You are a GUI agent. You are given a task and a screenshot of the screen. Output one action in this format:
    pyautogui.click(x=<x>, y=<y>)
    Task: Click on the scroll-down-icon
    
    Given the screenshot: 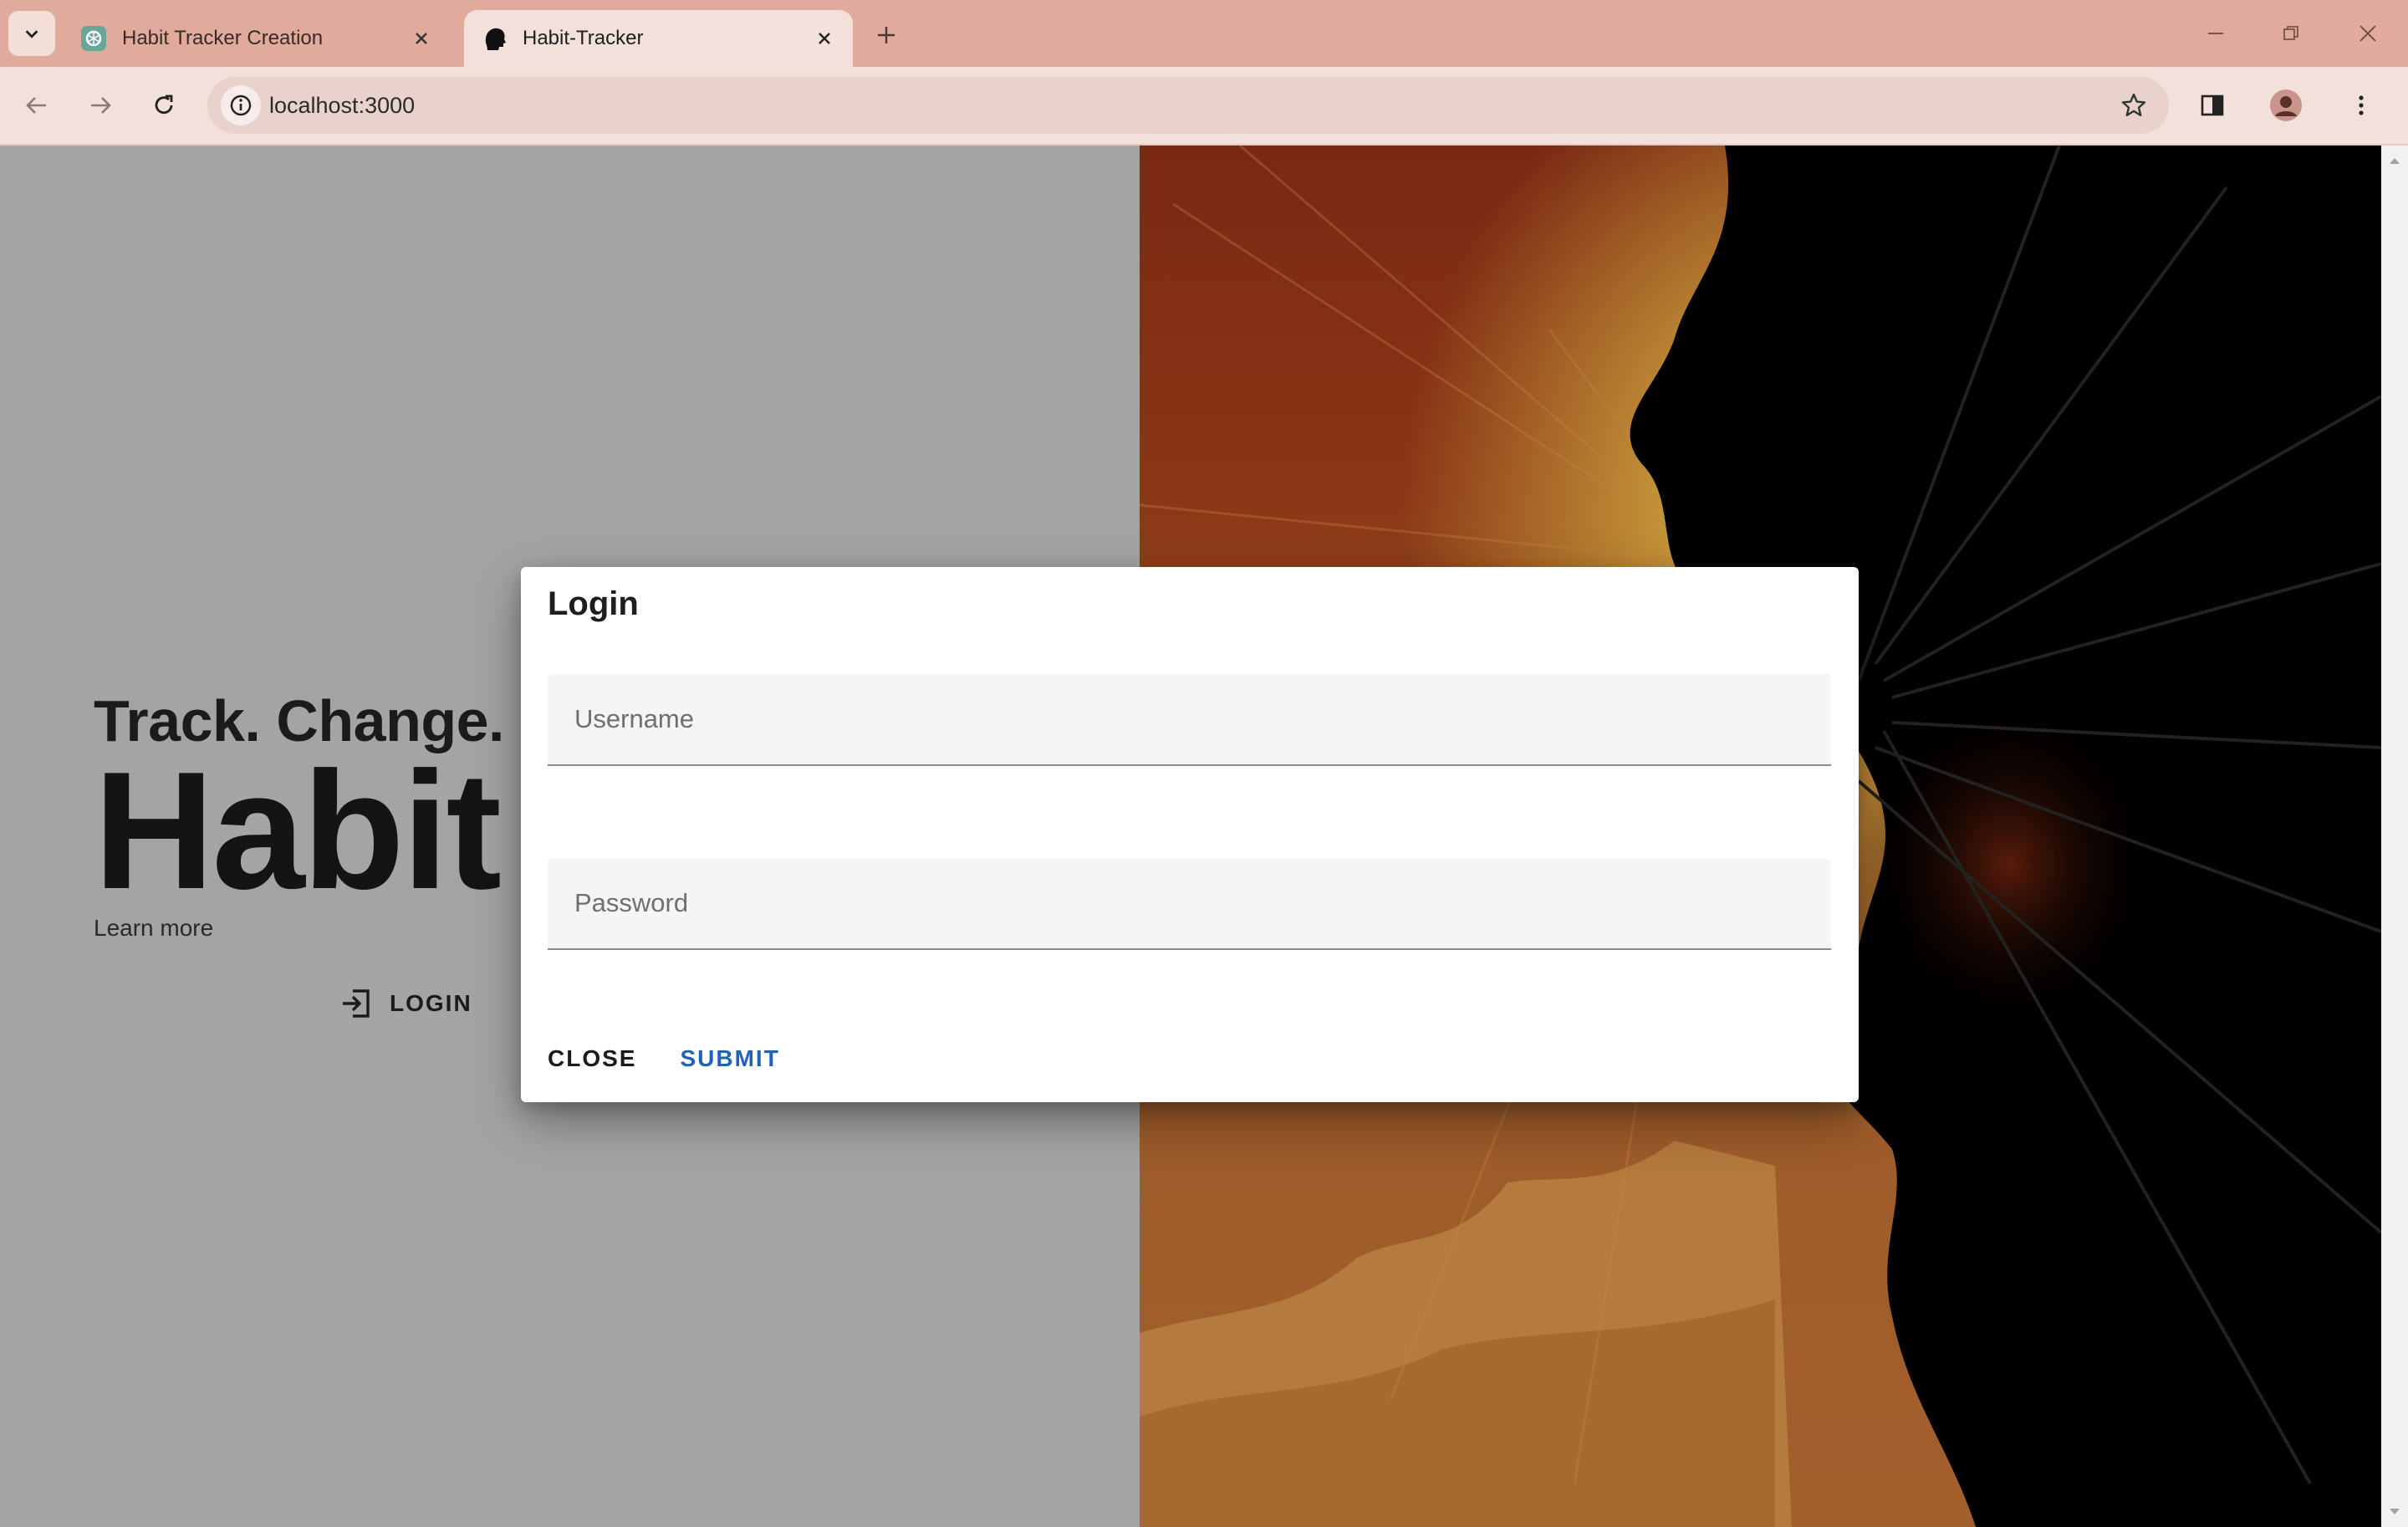 What is the action you would take?
    pyautogui.click(x=2394, y=1512)
    